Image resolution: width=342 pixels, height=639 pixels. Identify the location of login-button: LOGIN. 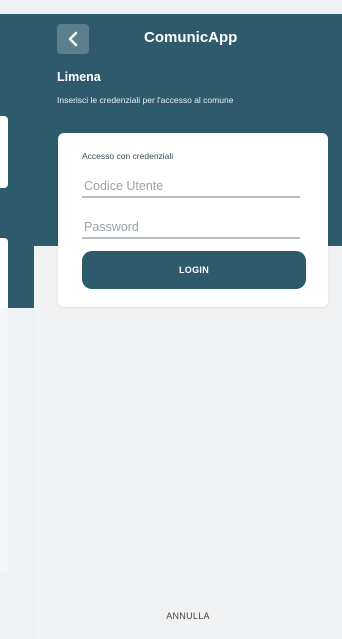
(194, 270).